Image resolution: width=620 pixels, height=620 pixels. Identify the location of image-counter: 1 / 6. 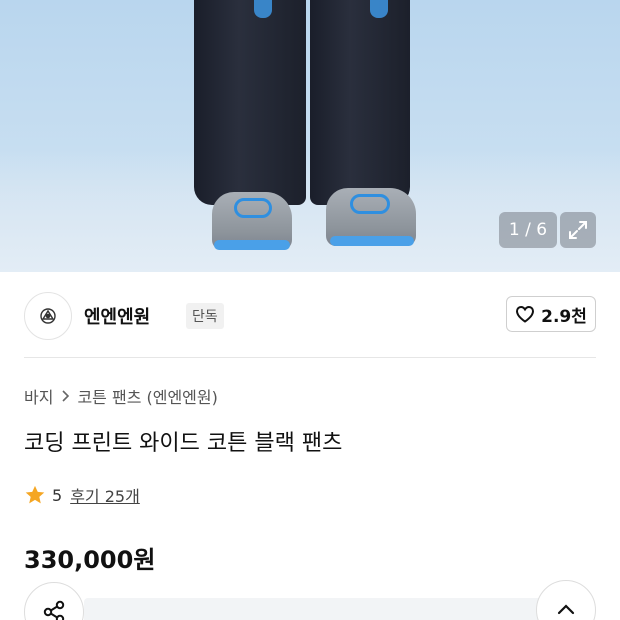
(528, 230).